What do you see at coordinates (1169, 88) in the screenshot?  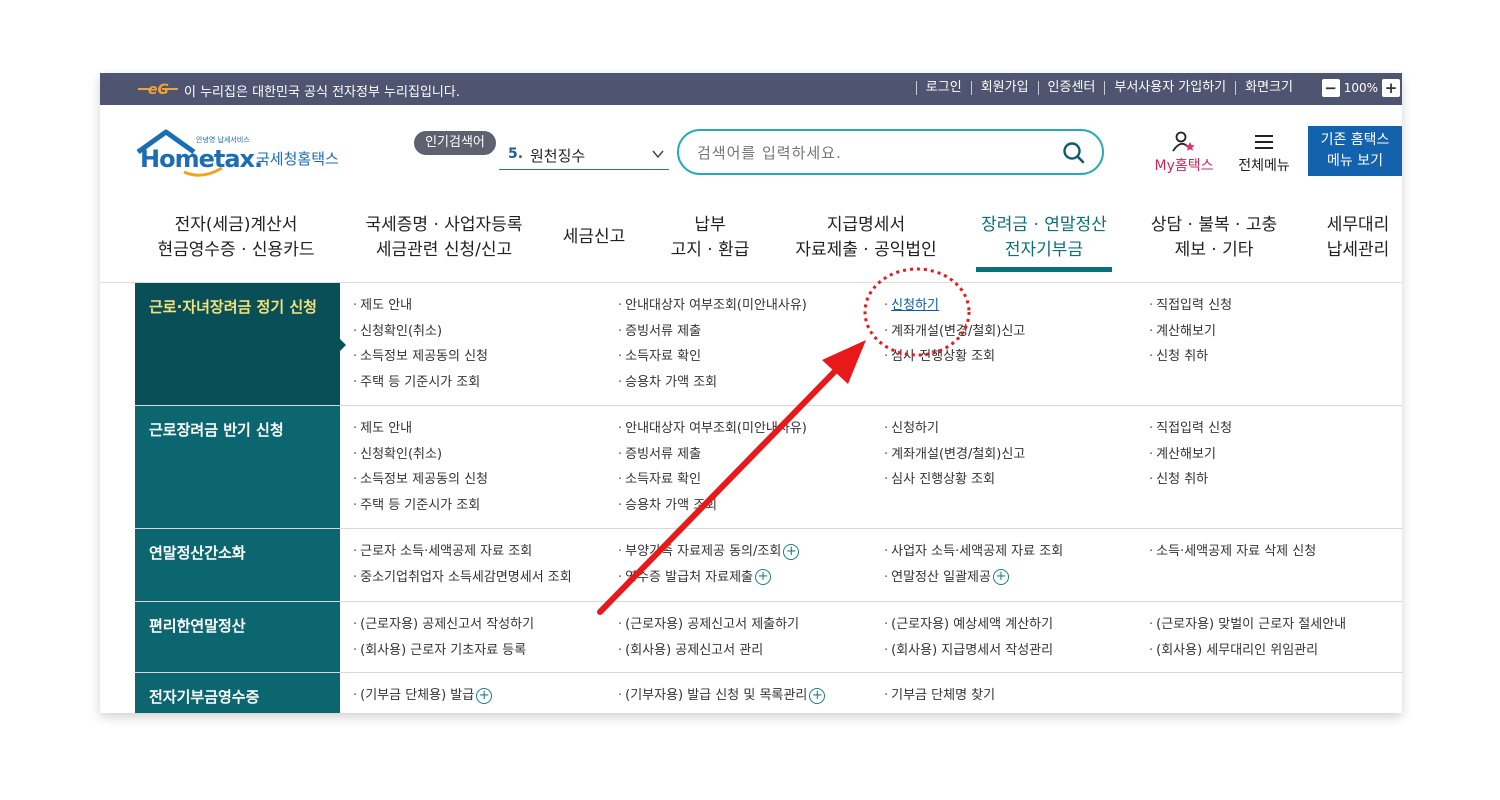 I see `dept-user-signup-link: 부서사용자 가입하기` at bounding box center [1169, 88].